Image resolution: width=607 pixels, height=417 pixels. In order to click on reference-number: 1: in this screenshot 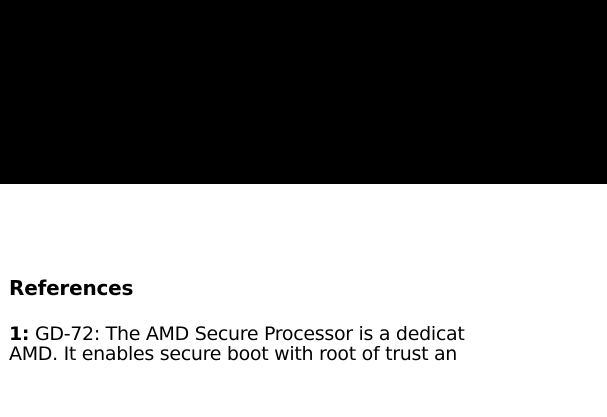, I will do `click(19, 334)`.